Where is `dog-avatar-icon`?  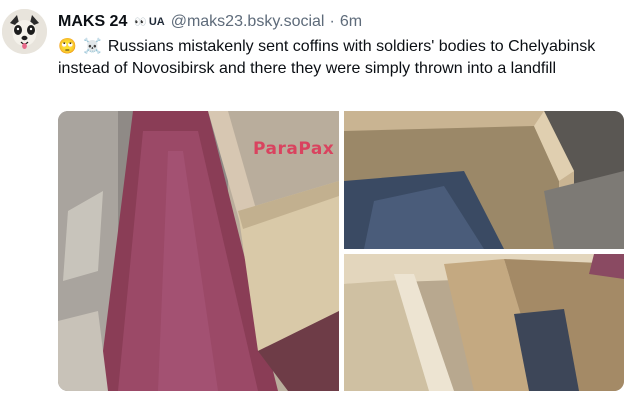 dog-avatar-icon is located at coordinates (24, 31).